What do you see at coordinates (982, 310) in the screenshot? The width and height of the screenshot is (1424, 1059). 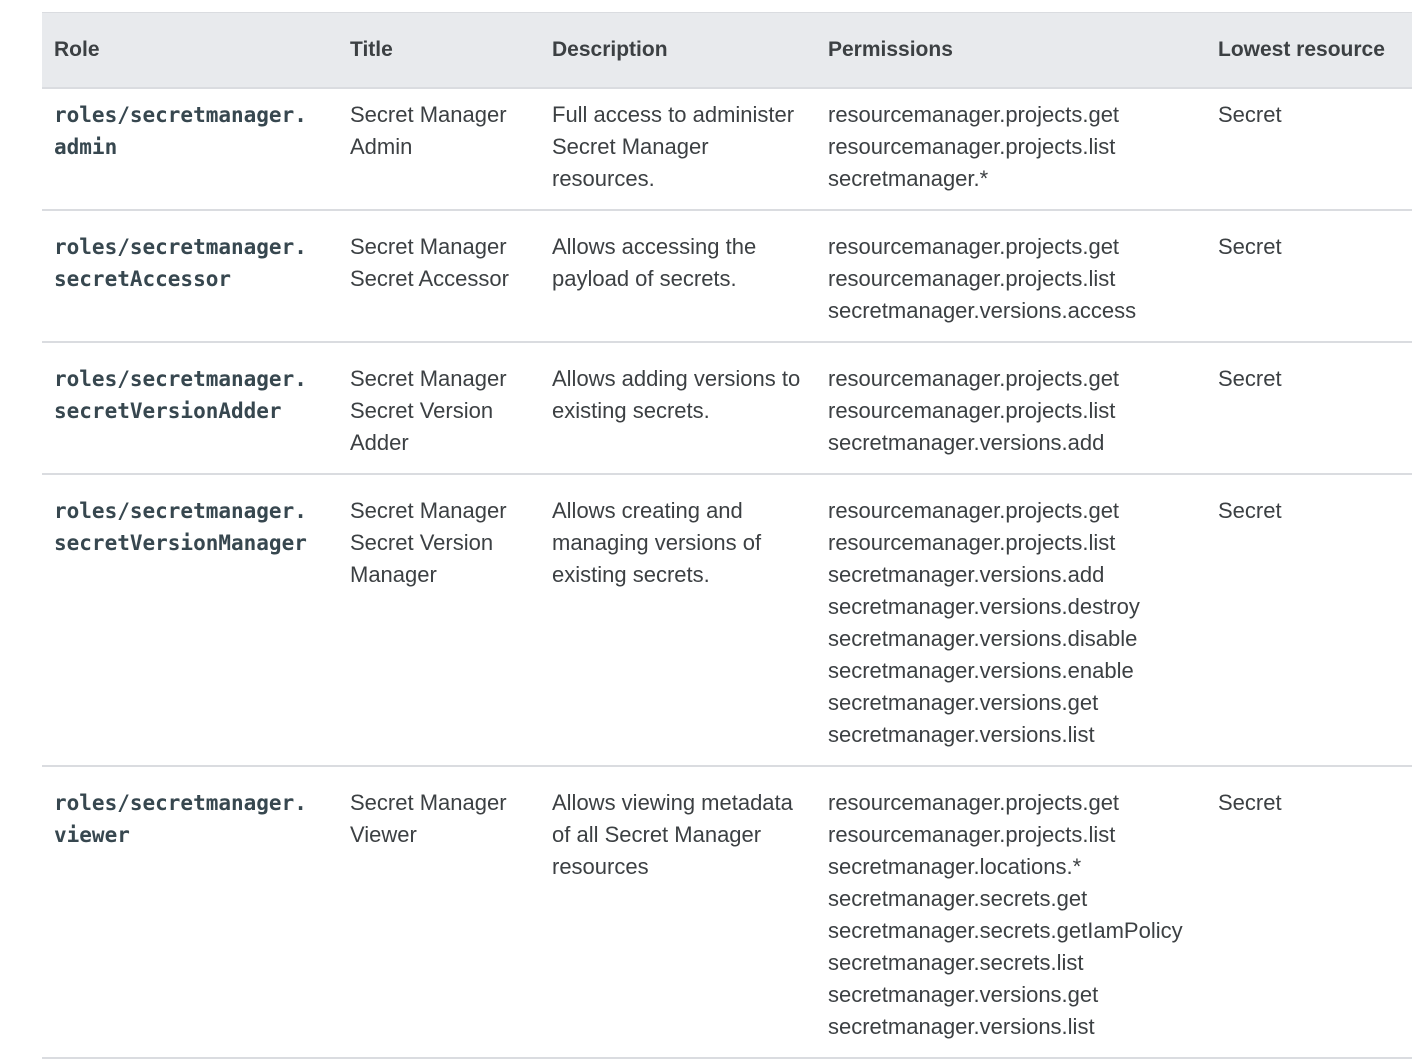 I see `permission-item: secretmanager.versions.access` at bounding box center [982, 310].